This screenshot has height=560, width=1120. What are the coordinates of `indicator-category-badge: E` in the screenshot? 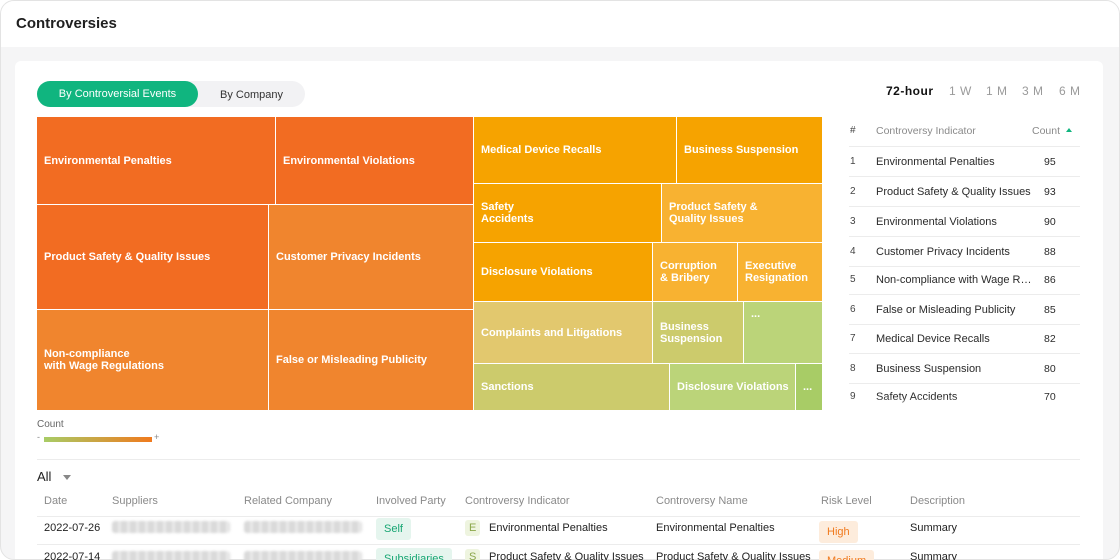 It's located at (473, 528).